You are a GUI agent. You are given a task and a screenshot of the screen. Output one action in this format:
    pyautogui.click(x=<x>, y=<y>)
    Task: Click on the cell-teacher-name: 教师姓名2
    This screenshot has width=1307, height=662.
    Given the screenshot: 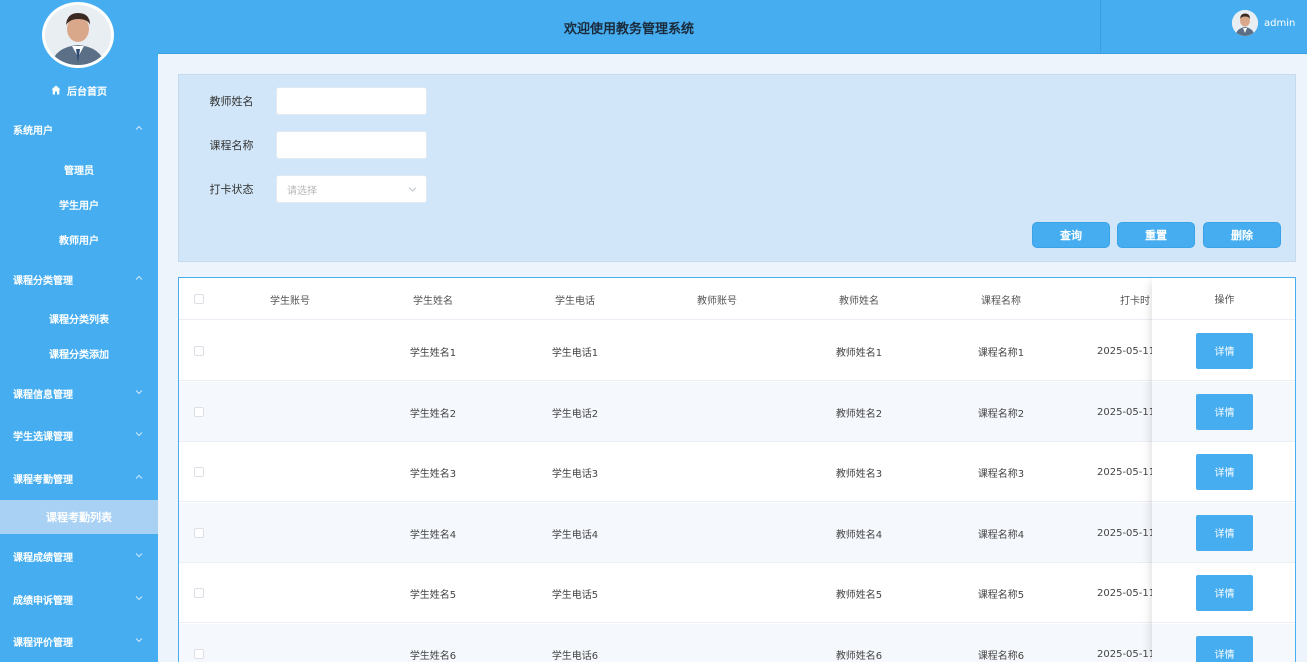 What is the action you would take?
    pyautogui.click(x=859, y=414)
    